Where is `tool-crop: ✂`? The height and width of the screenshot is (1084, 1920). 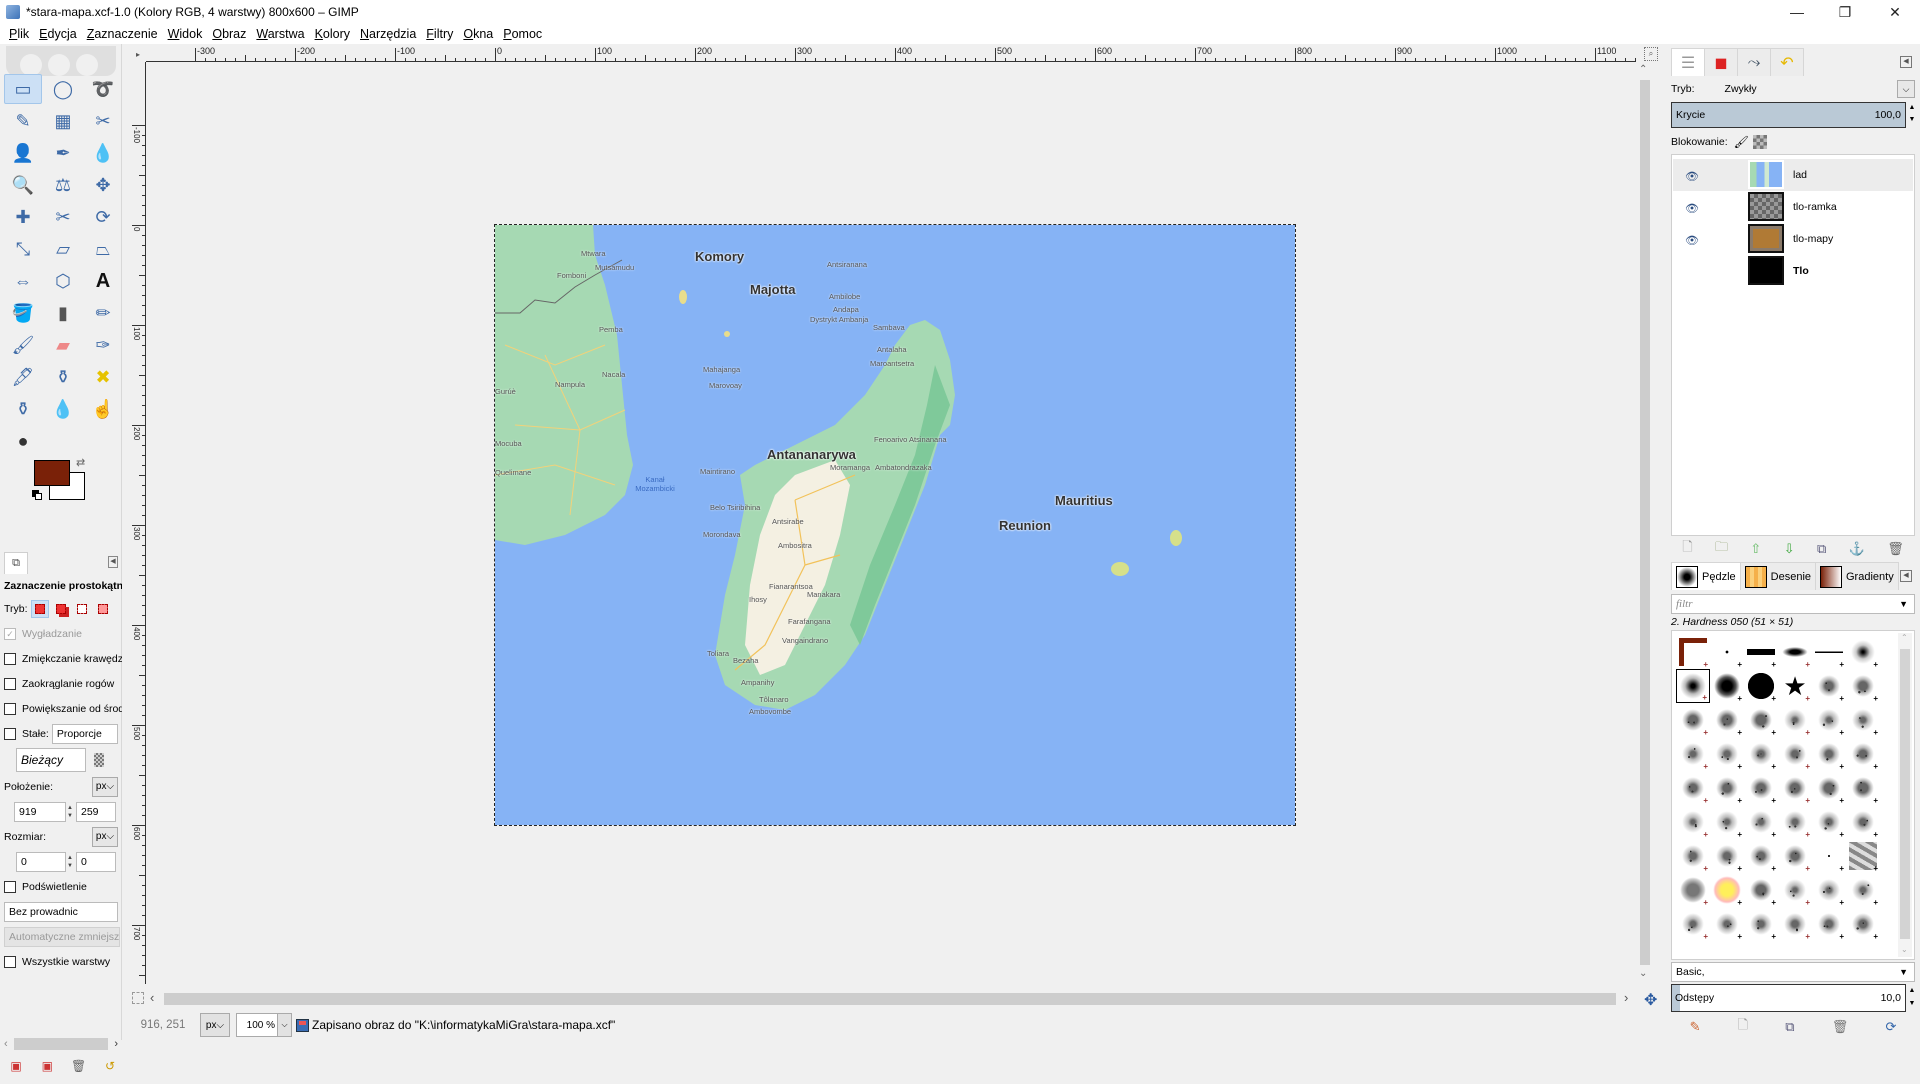 tool-crop: ✂ is located at coordinates (63, 217).